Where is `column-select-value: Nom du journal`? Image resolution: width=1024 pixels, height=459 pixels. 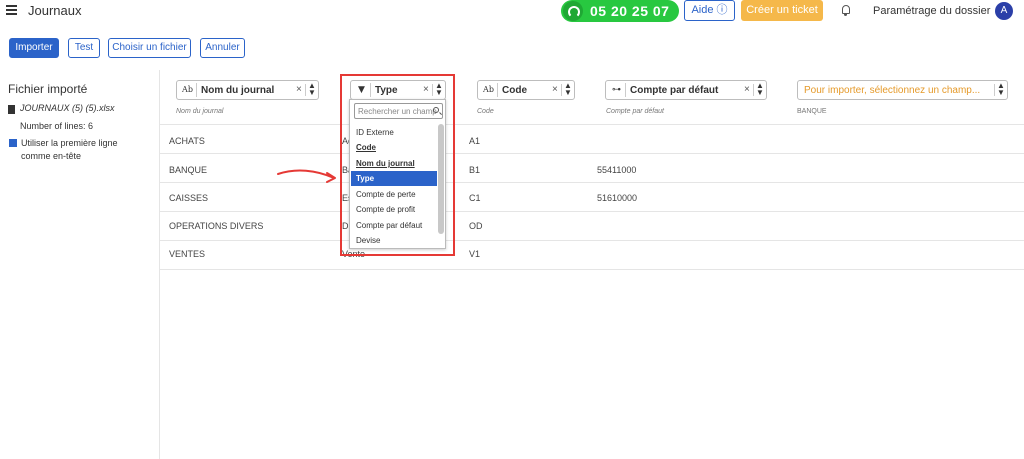
column-select-value: Nom du journal is located at coordinates (238, 90).